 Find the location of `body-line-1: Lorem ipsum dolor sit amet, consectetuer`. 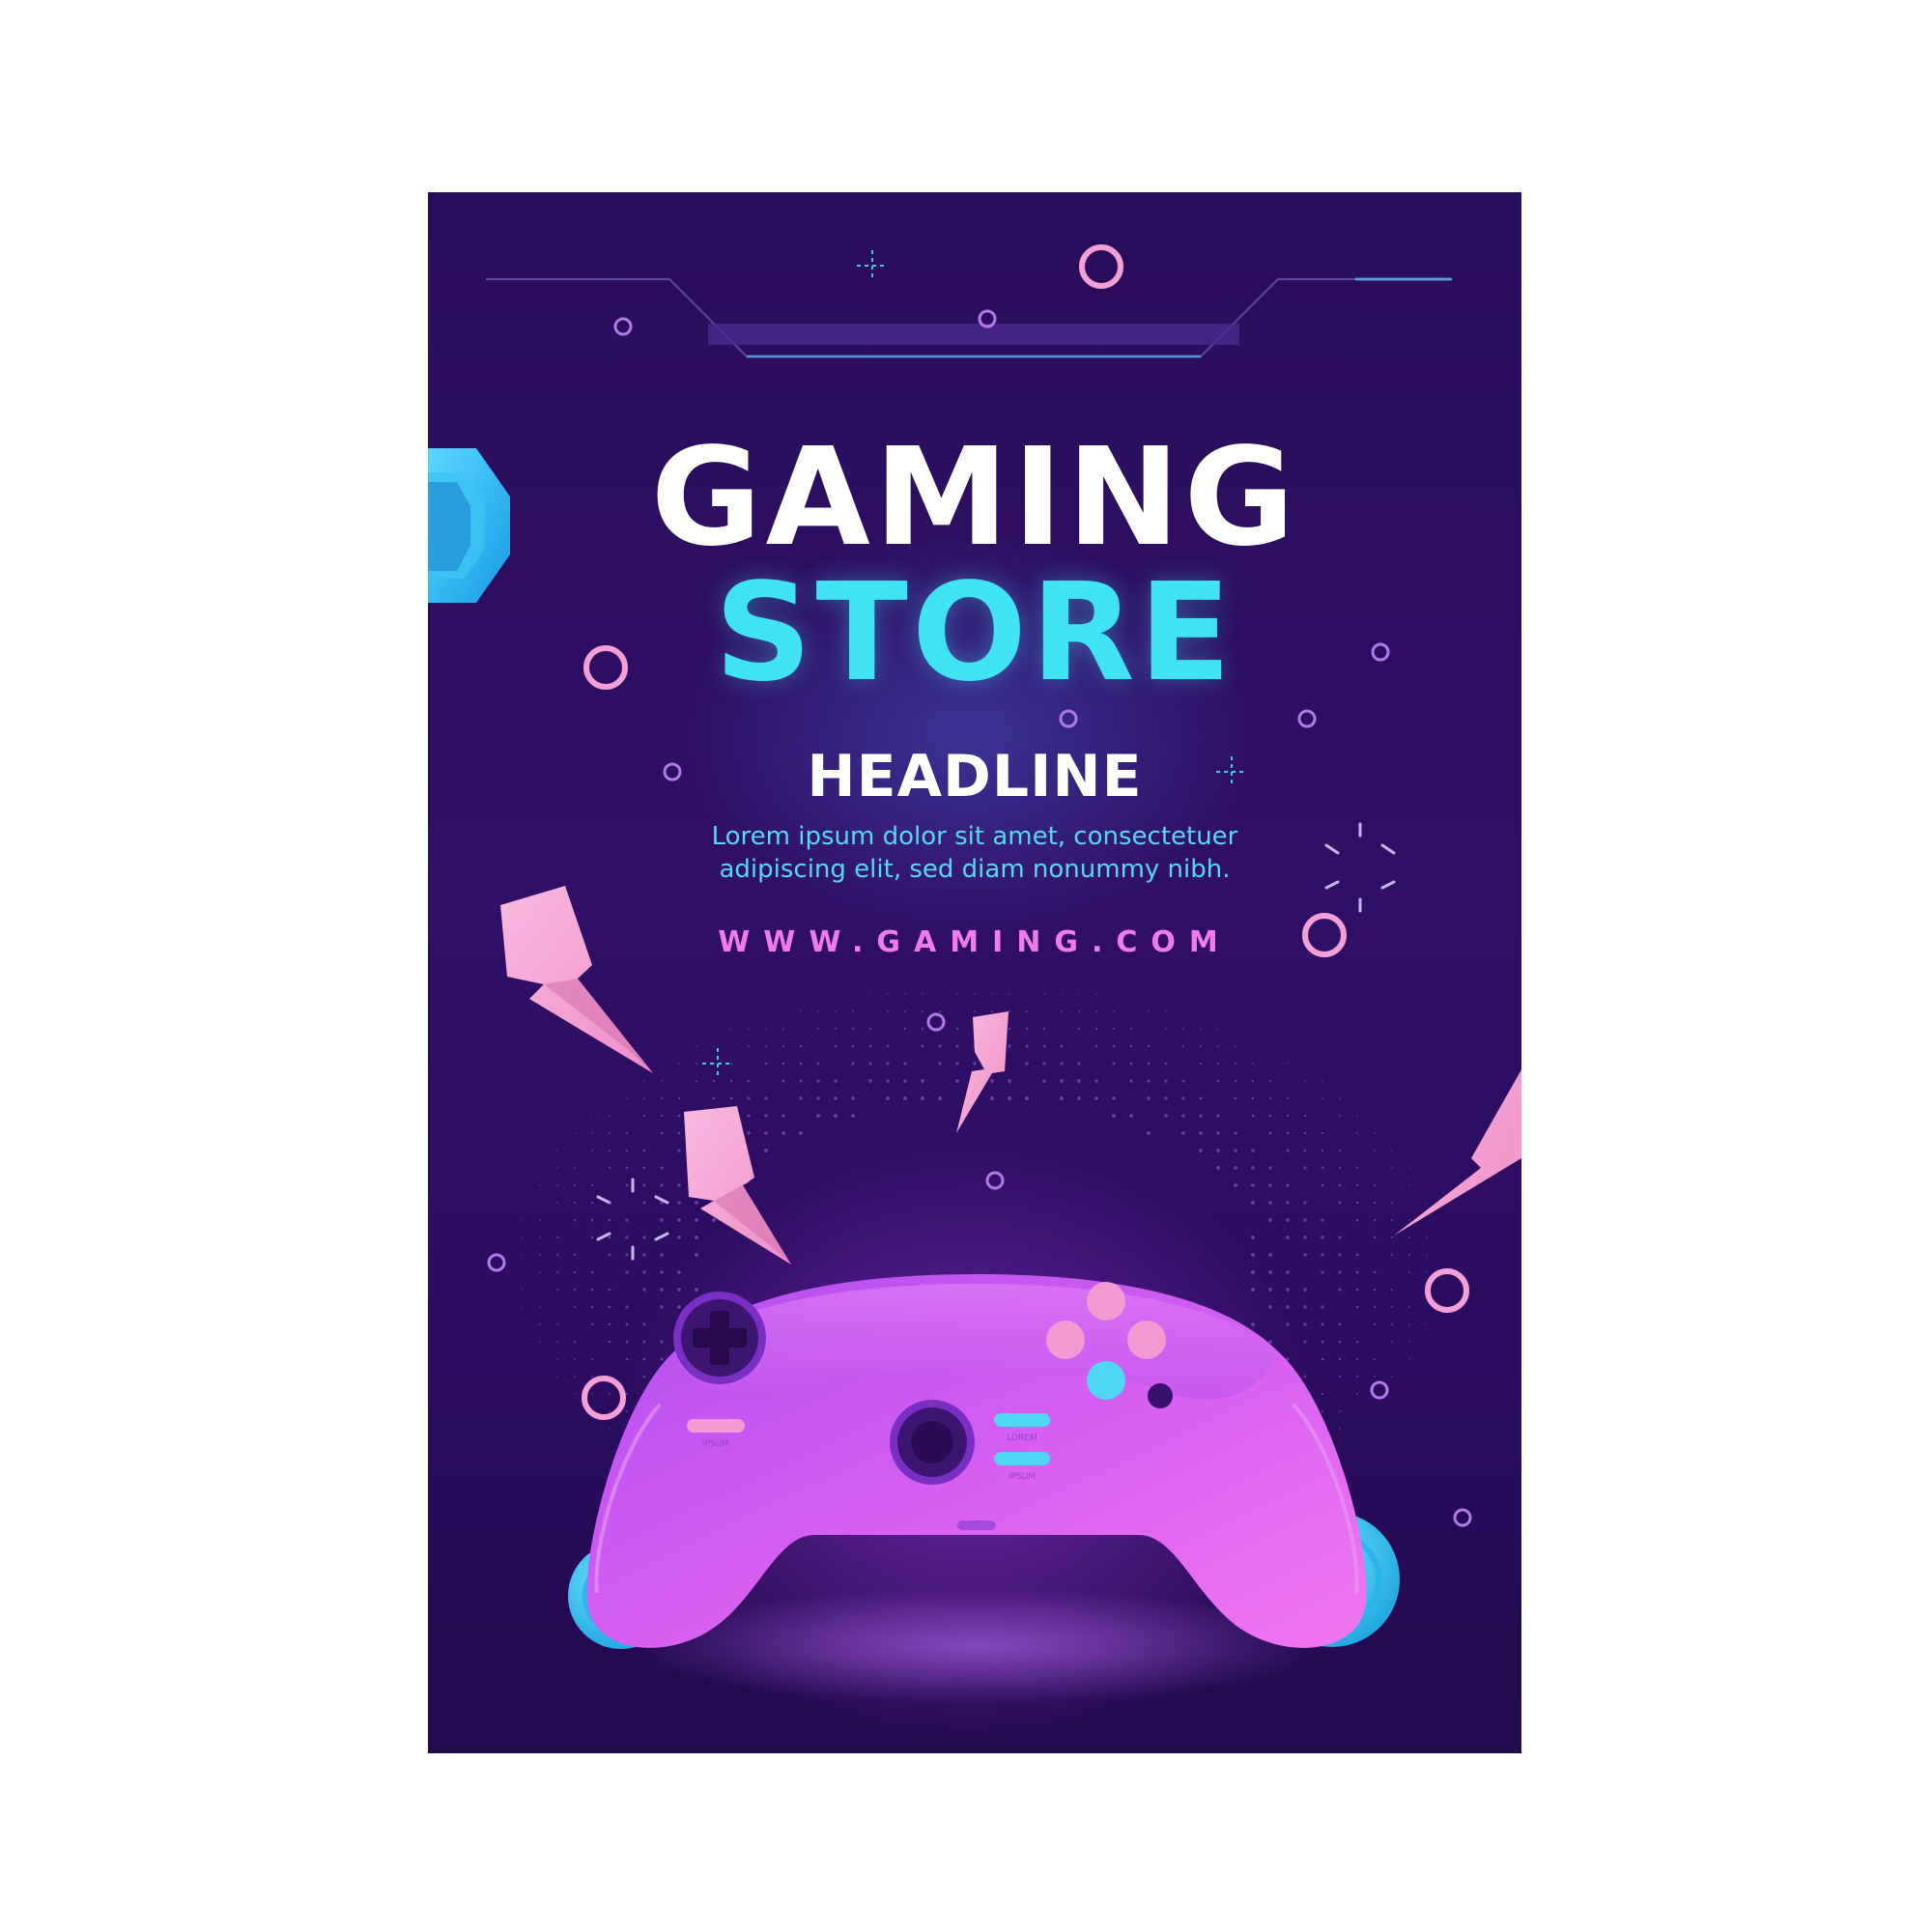

body-line-1: Lorem ipsum dolor sit amet, consectetuer is located at coordinates (974, 836).